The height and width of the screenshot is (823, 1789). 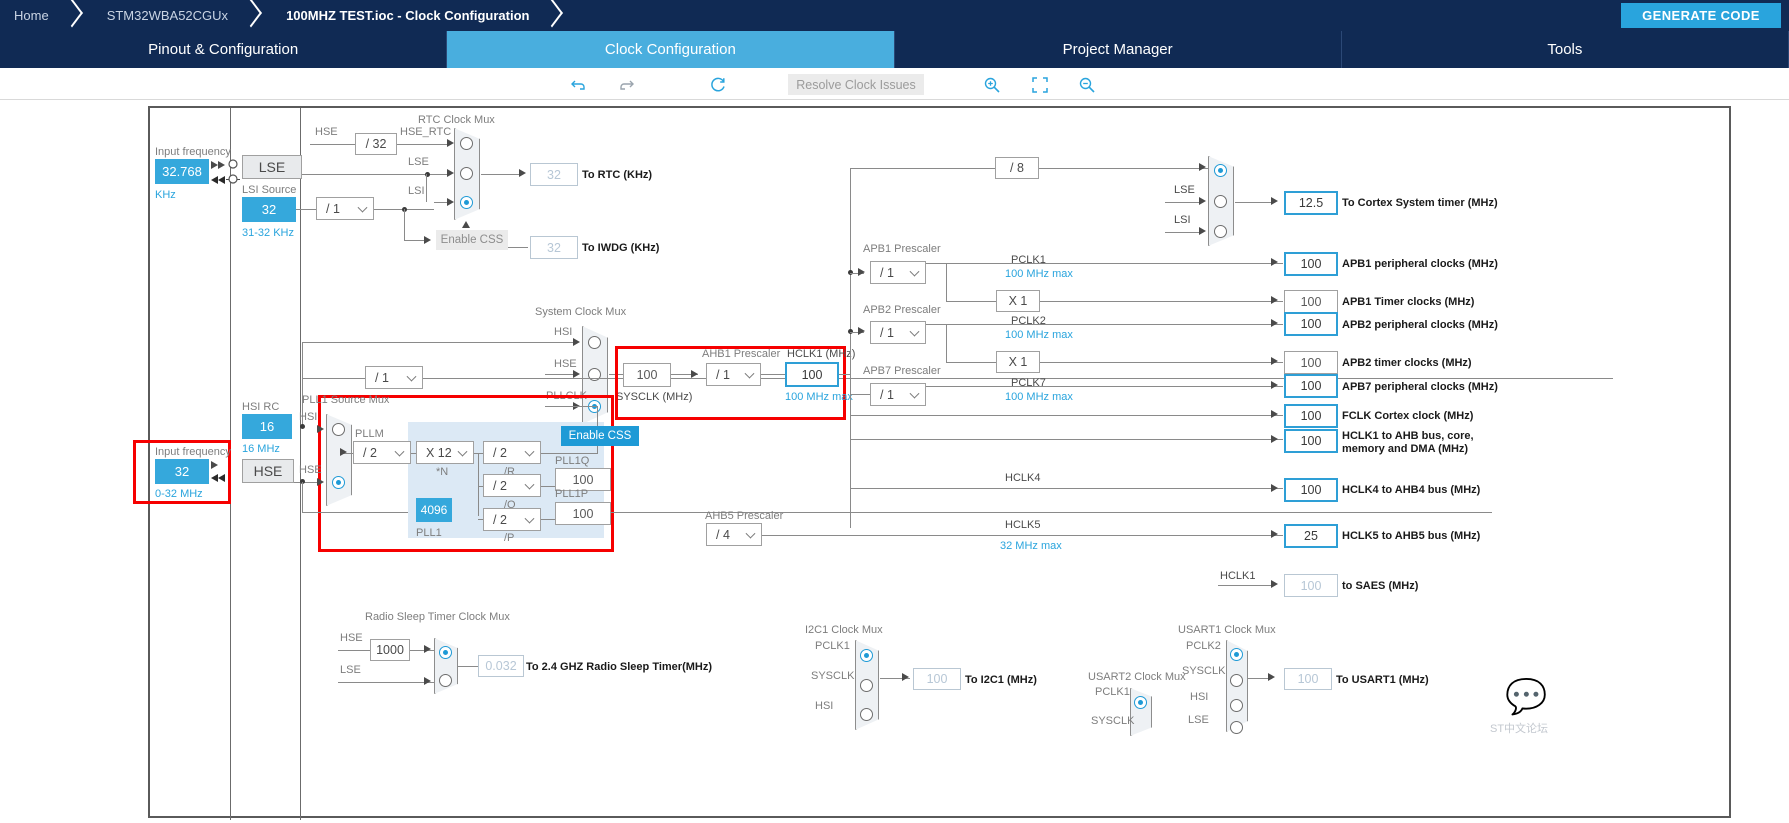 What do you see at coordinates (626, 85) in the screenshot?
I see `redo-icon` at bounding box center [626, 85].